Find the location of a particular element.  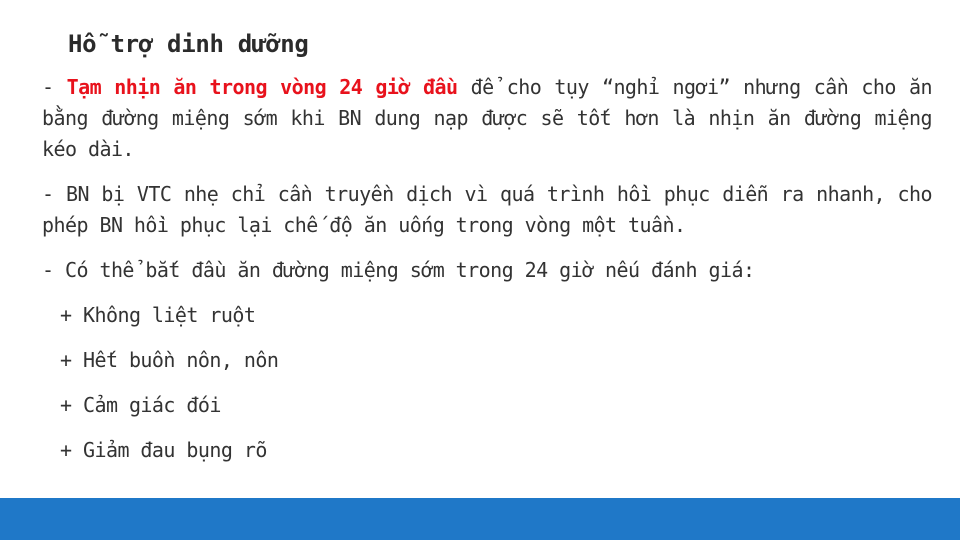

list-item: + Cảm giác đói is located at coordinates (140, 405).